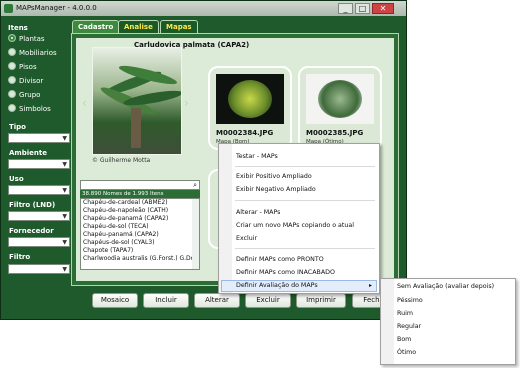 The image size is (520, 368). I want to click on imprimir-button: Imprimir, so click(321, 300).